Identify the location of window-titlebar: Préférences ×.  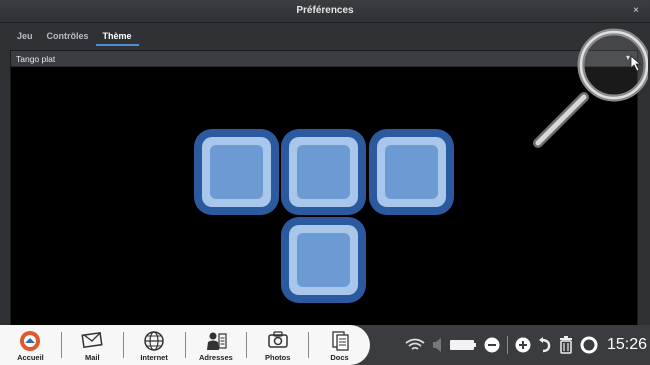
(325, 11).